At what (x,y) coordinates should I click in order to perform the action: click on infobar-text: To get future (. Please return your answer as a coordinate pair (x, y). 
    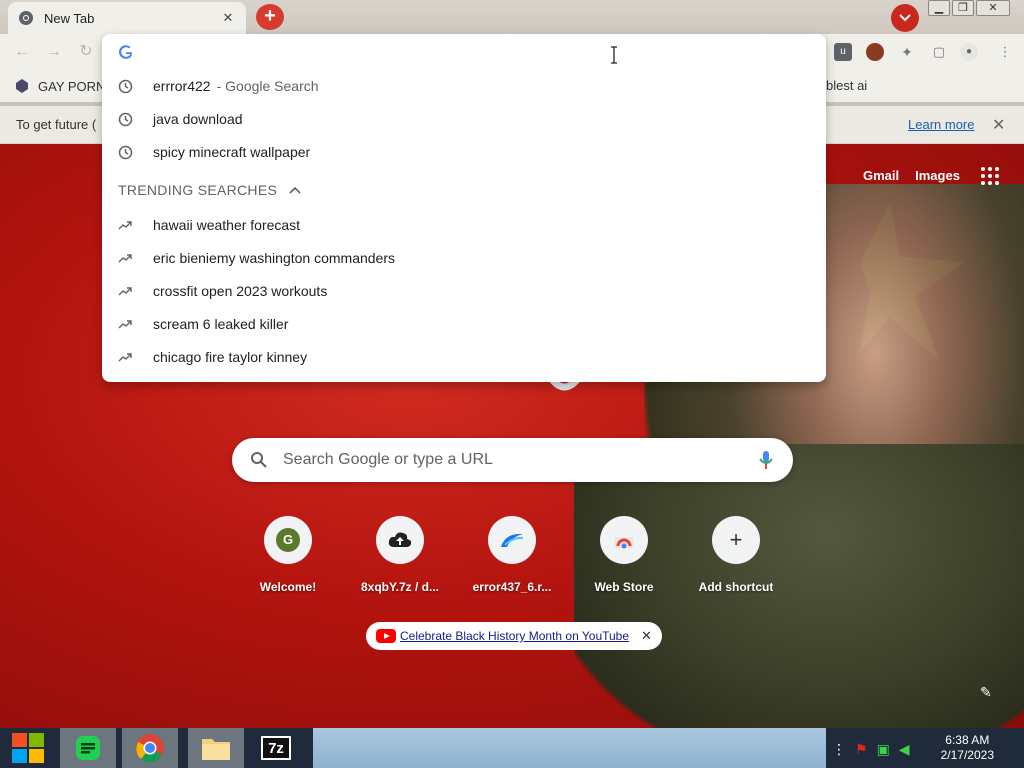
    Looking at the image, I should click on (56, 124).